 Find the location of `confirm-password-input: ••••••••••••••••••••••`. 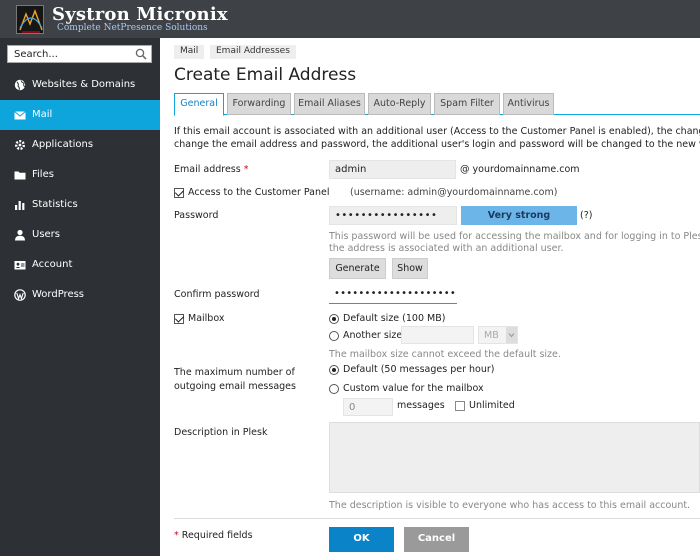

confirm-password-input: •••••••••••••••••••••• is located at coordinates (393, 294).